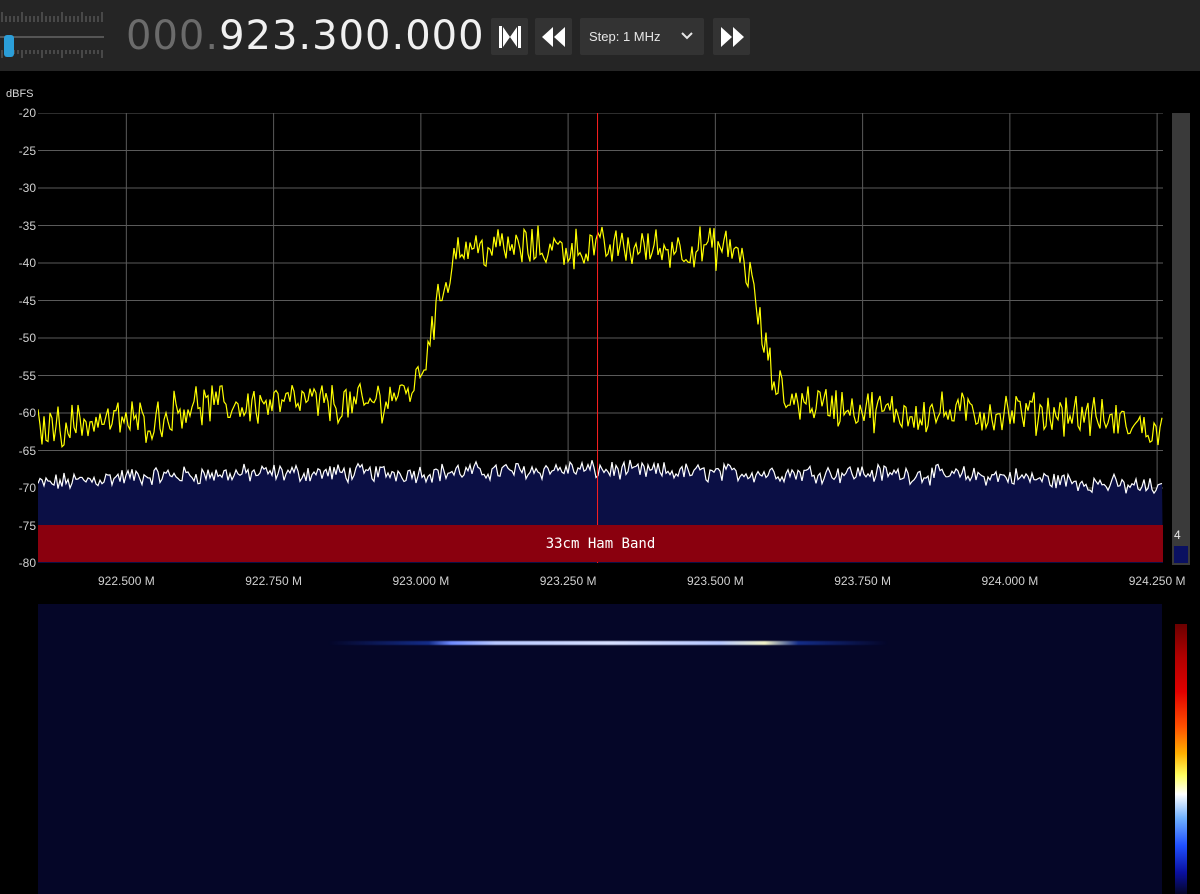  I want to click on band-plan-bar: 33cm Ham Band, so click(600, 543).